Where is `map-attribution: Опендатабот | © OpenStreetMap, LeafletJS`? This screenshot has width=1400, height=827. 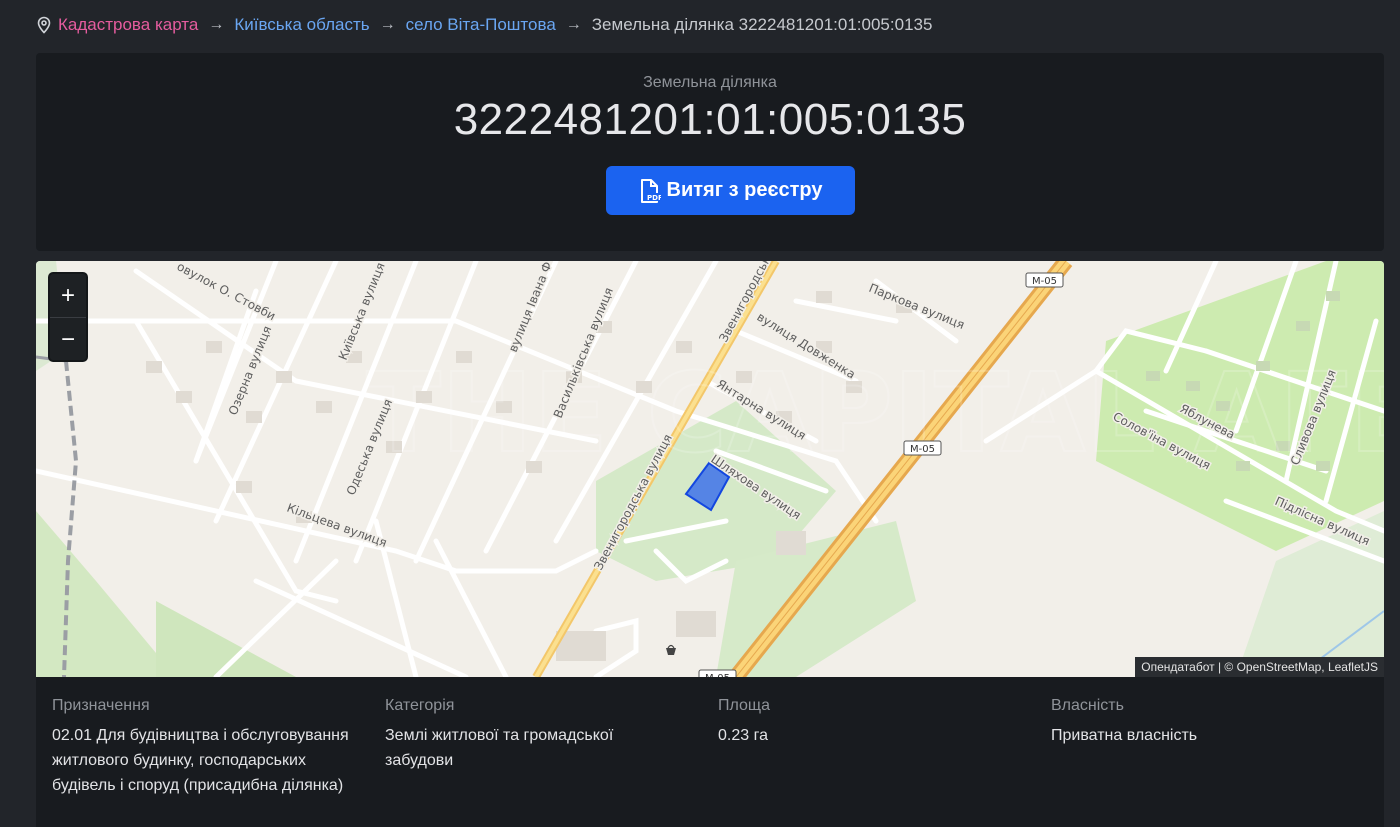 map-attribution: Опендатабот | © OpenStreetMap, LeafletJS is located at coordinates (1259, 667).